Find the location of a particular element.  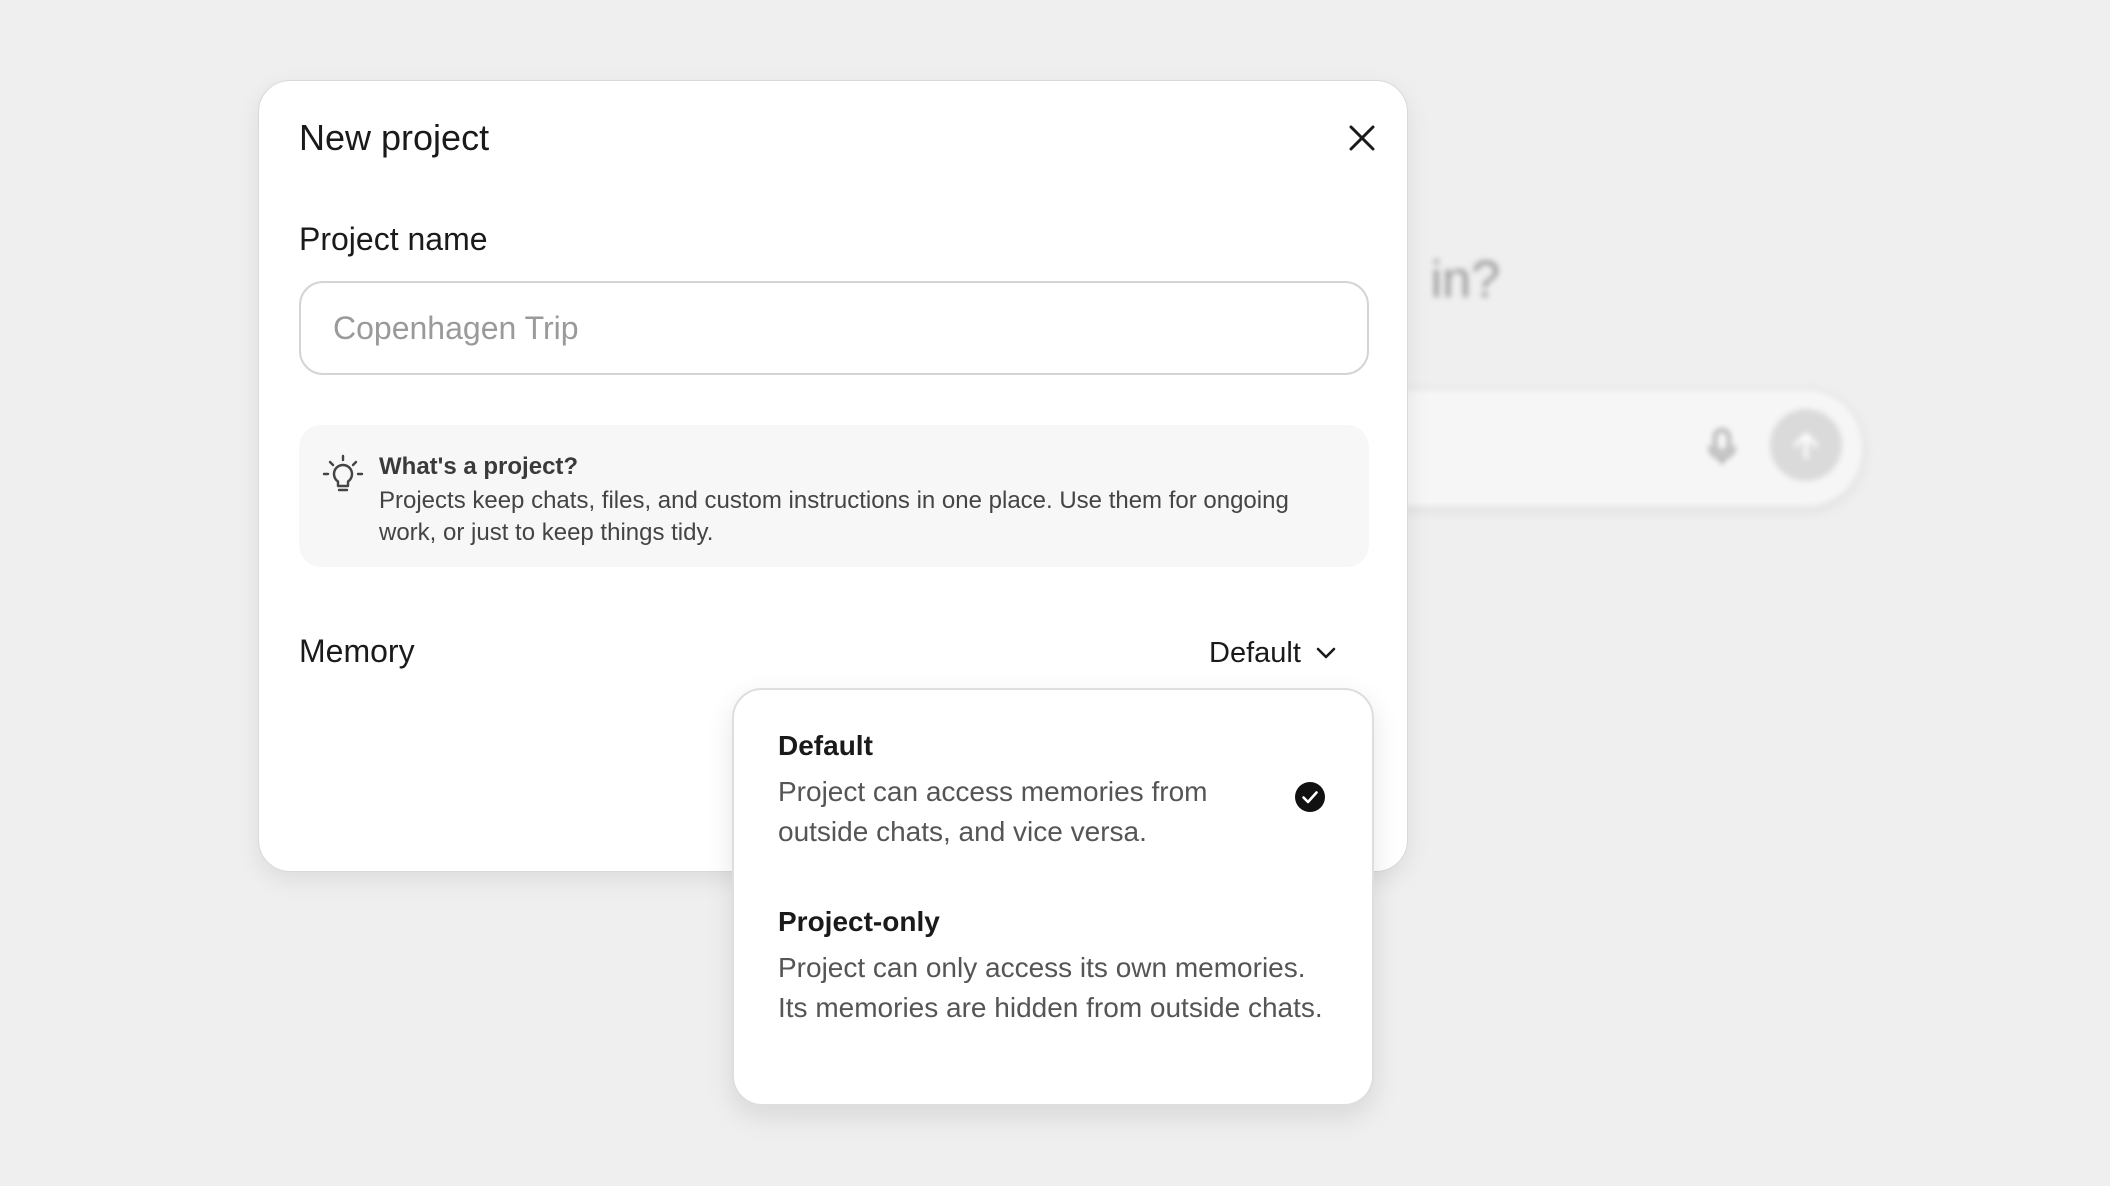

close-button is located at coordinates (1362, 138).